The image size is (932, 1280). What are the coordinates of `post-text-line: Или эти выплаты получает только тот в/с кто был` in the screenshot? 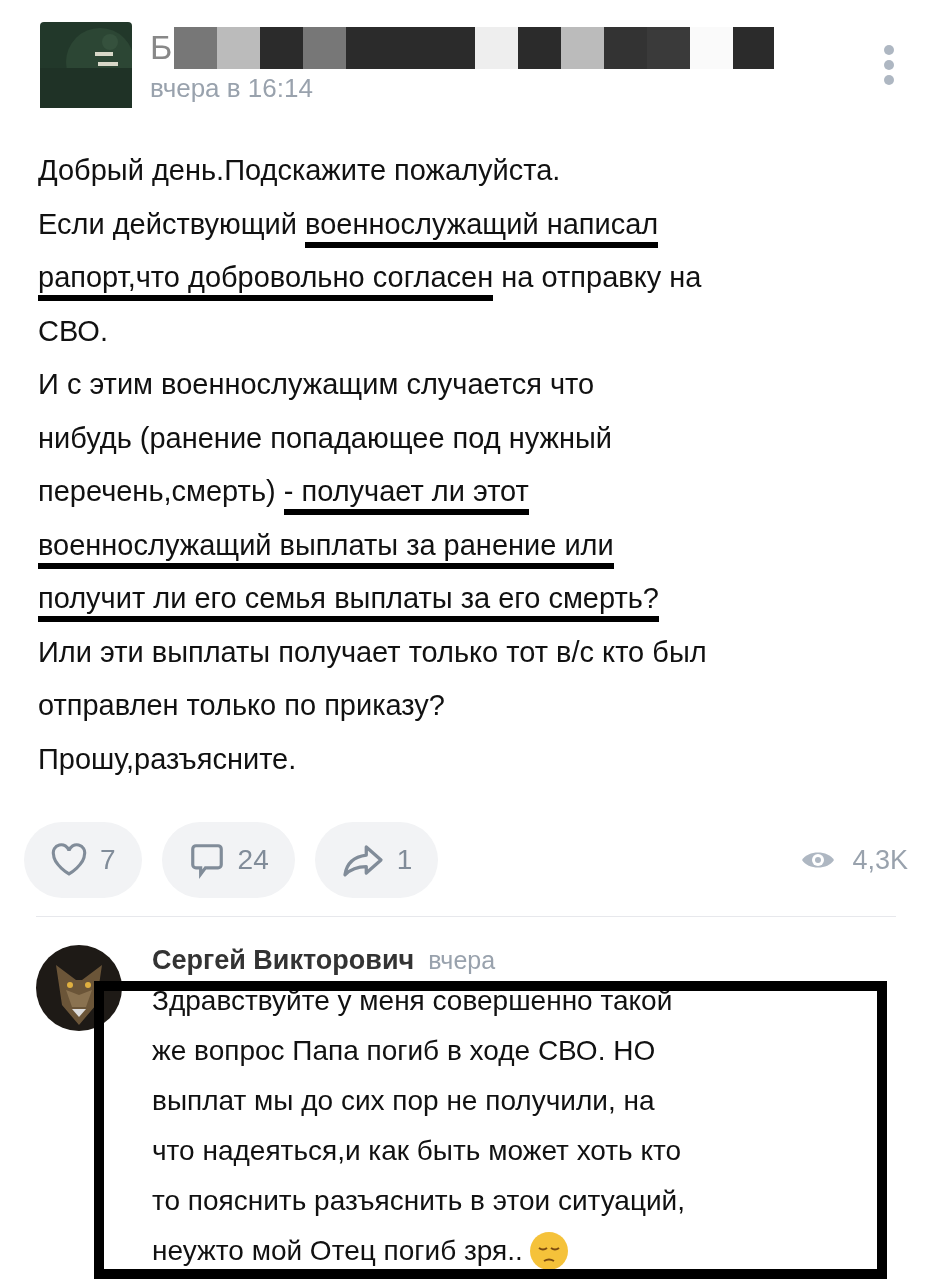 It's located at (373, 652).